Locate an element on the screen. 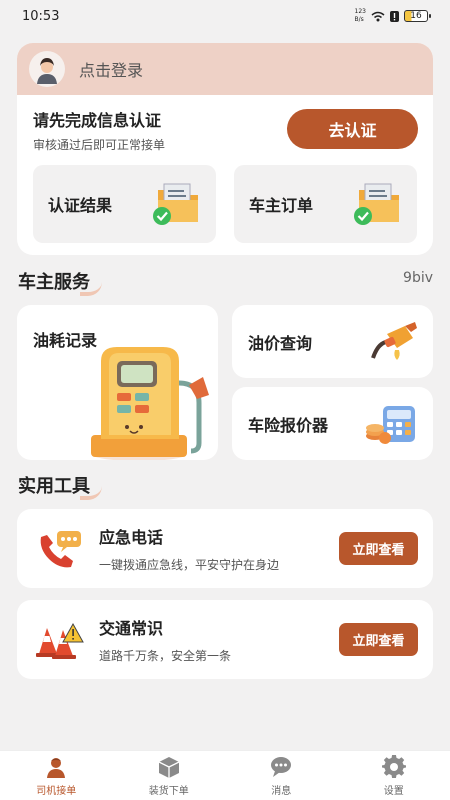 This screenshot has width=450, height=800. verify-title: 请先完成信息认证 is located at coordinates (97, 120).